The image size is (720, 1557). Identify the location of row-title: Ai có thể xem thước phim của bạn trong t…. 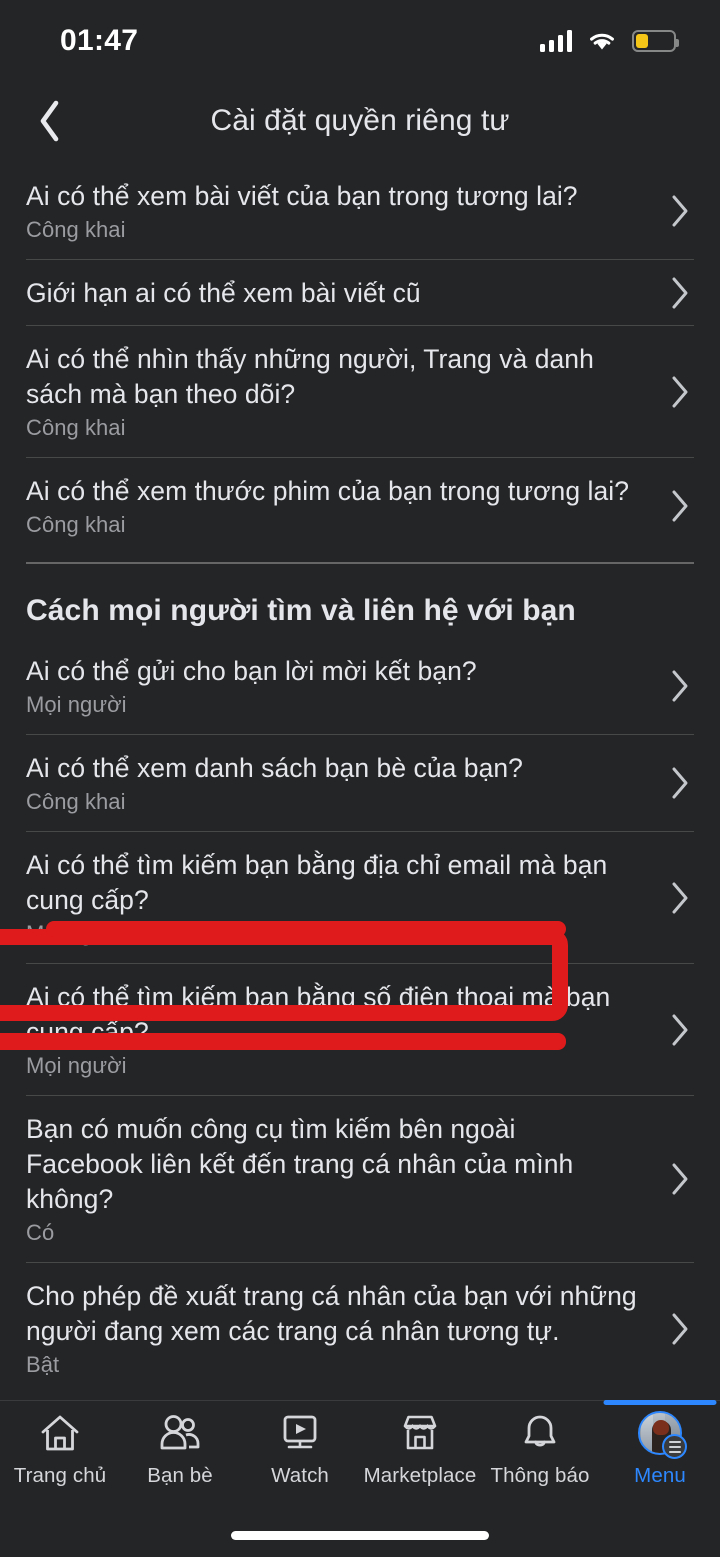
(327, 491).